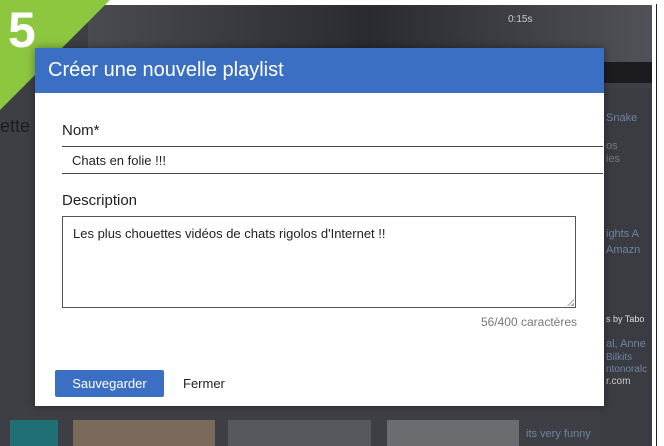  Describe the element at coordinates (619, 357) in the screenshot. I see `sidebar-link: Bilkits` at that location.